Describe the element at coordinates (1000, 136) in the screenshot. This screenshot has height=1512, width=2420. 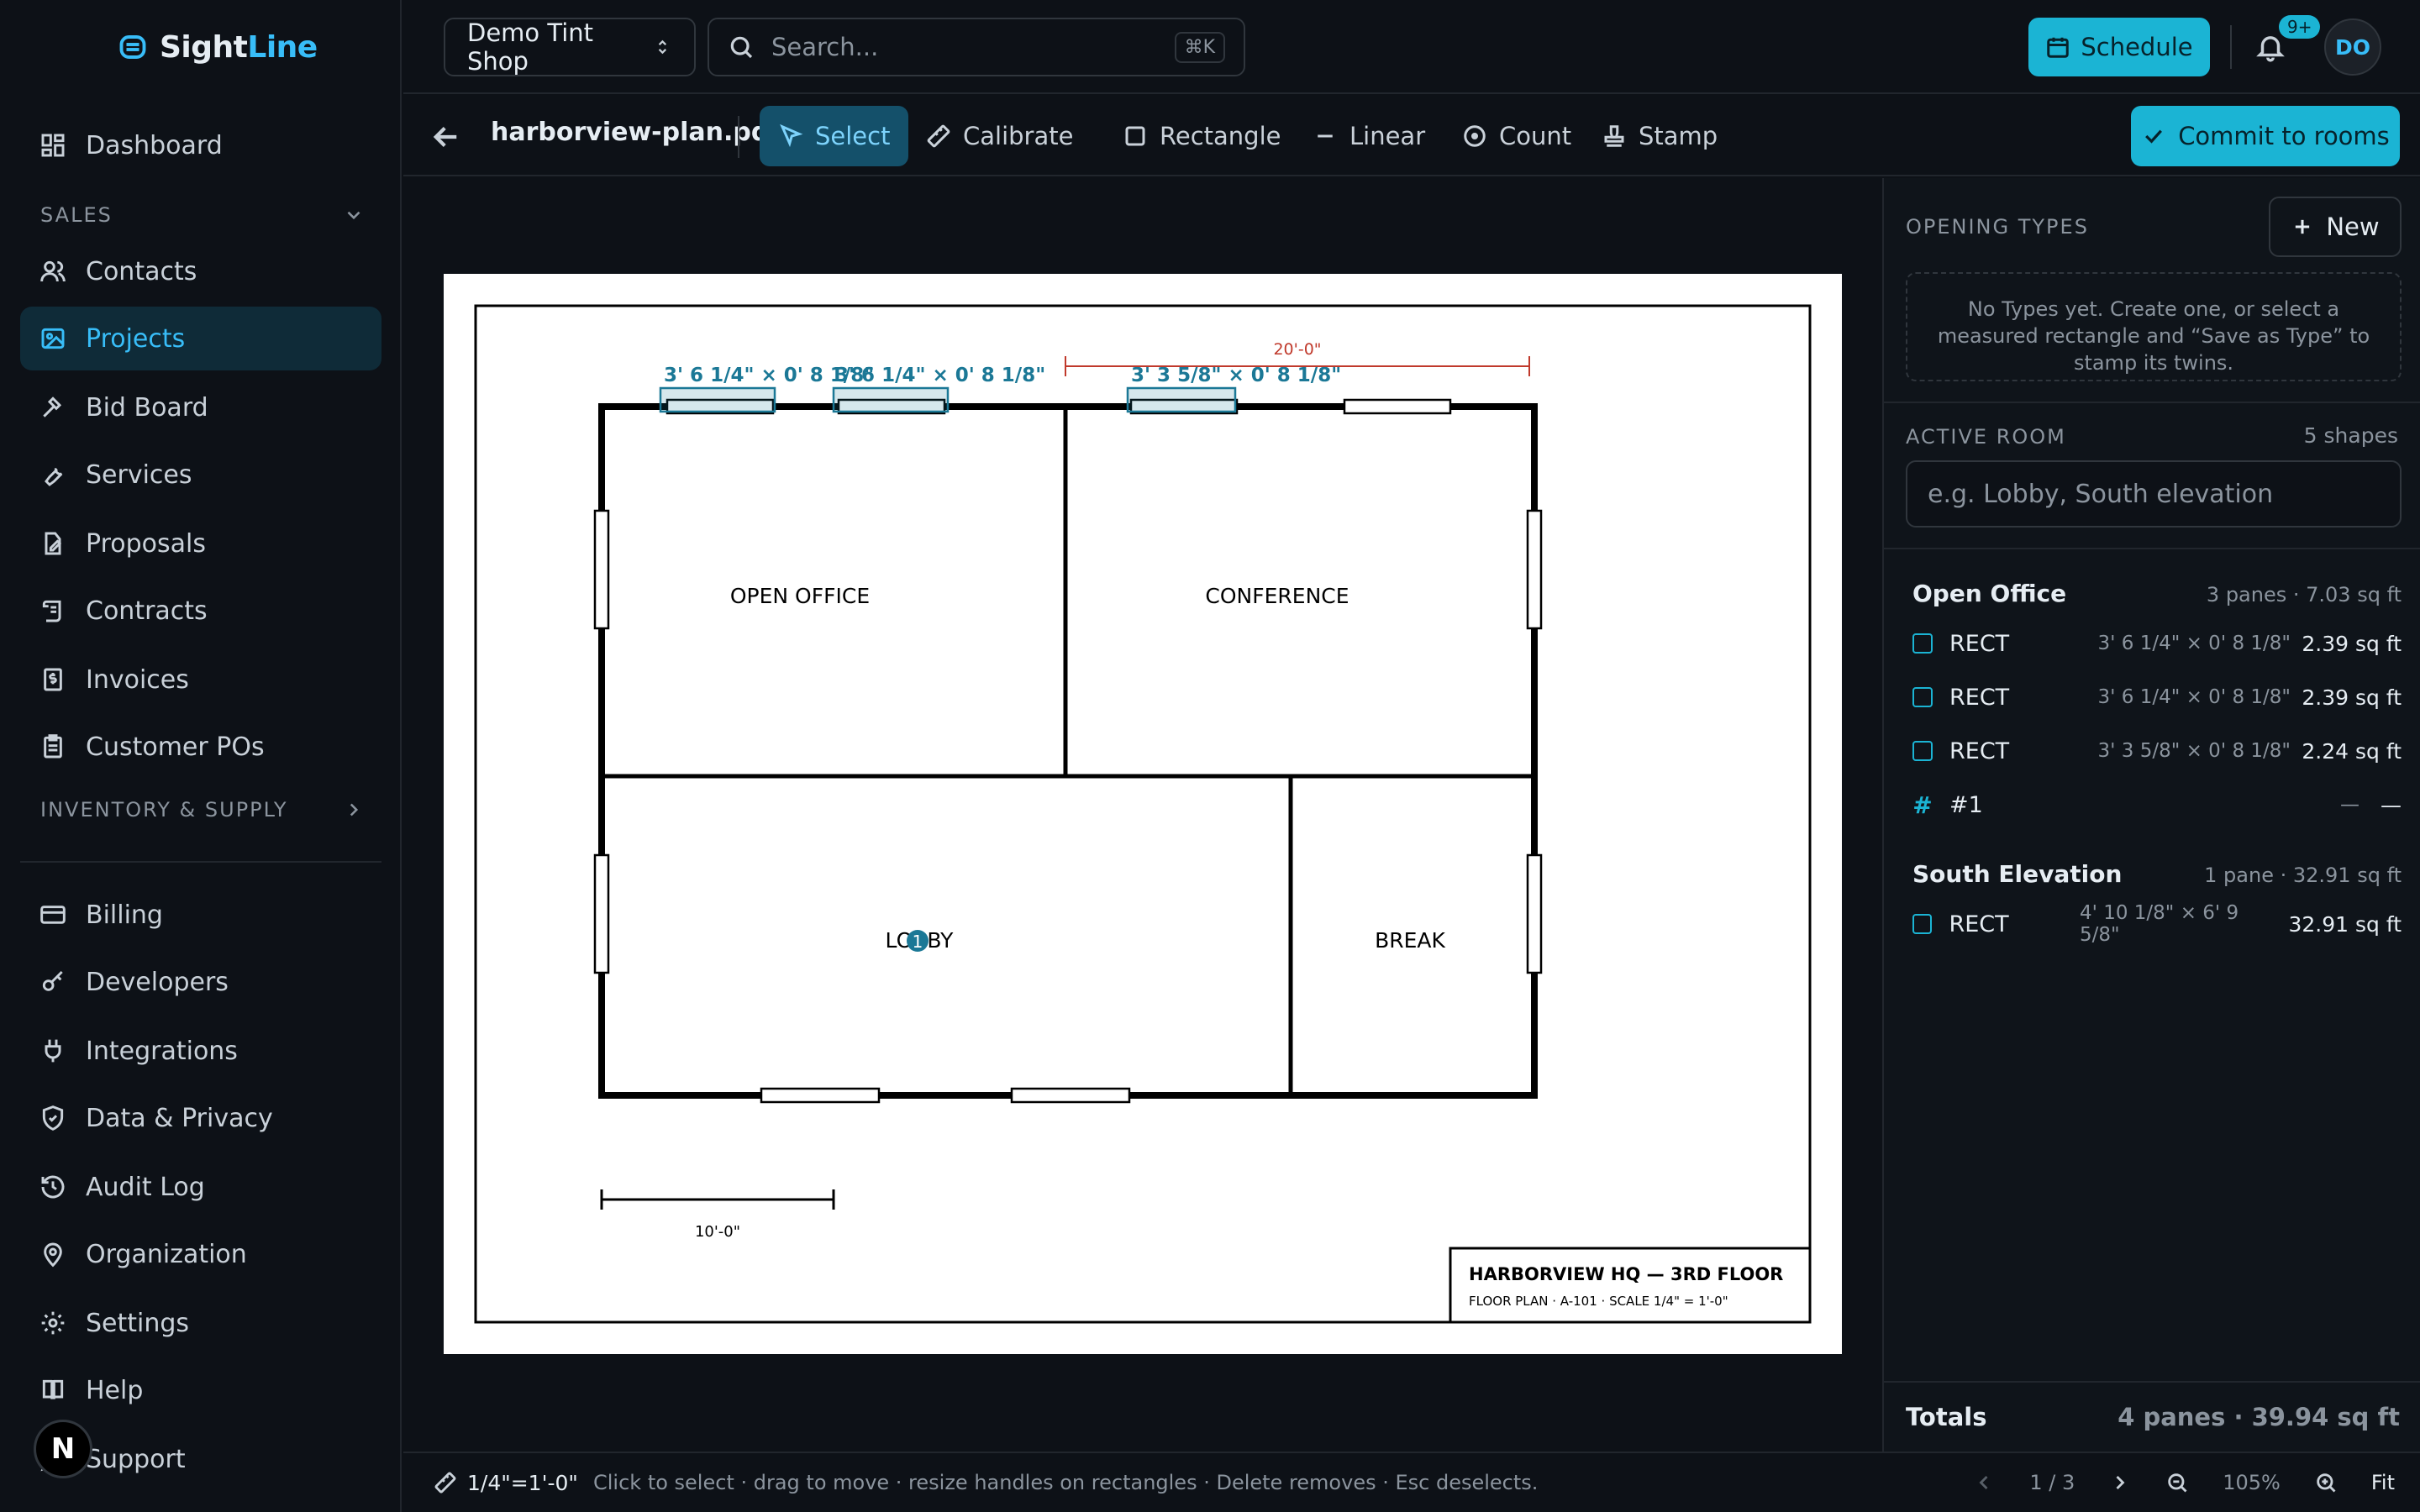
I see `tool-calibrate: Calibrate` at that location.